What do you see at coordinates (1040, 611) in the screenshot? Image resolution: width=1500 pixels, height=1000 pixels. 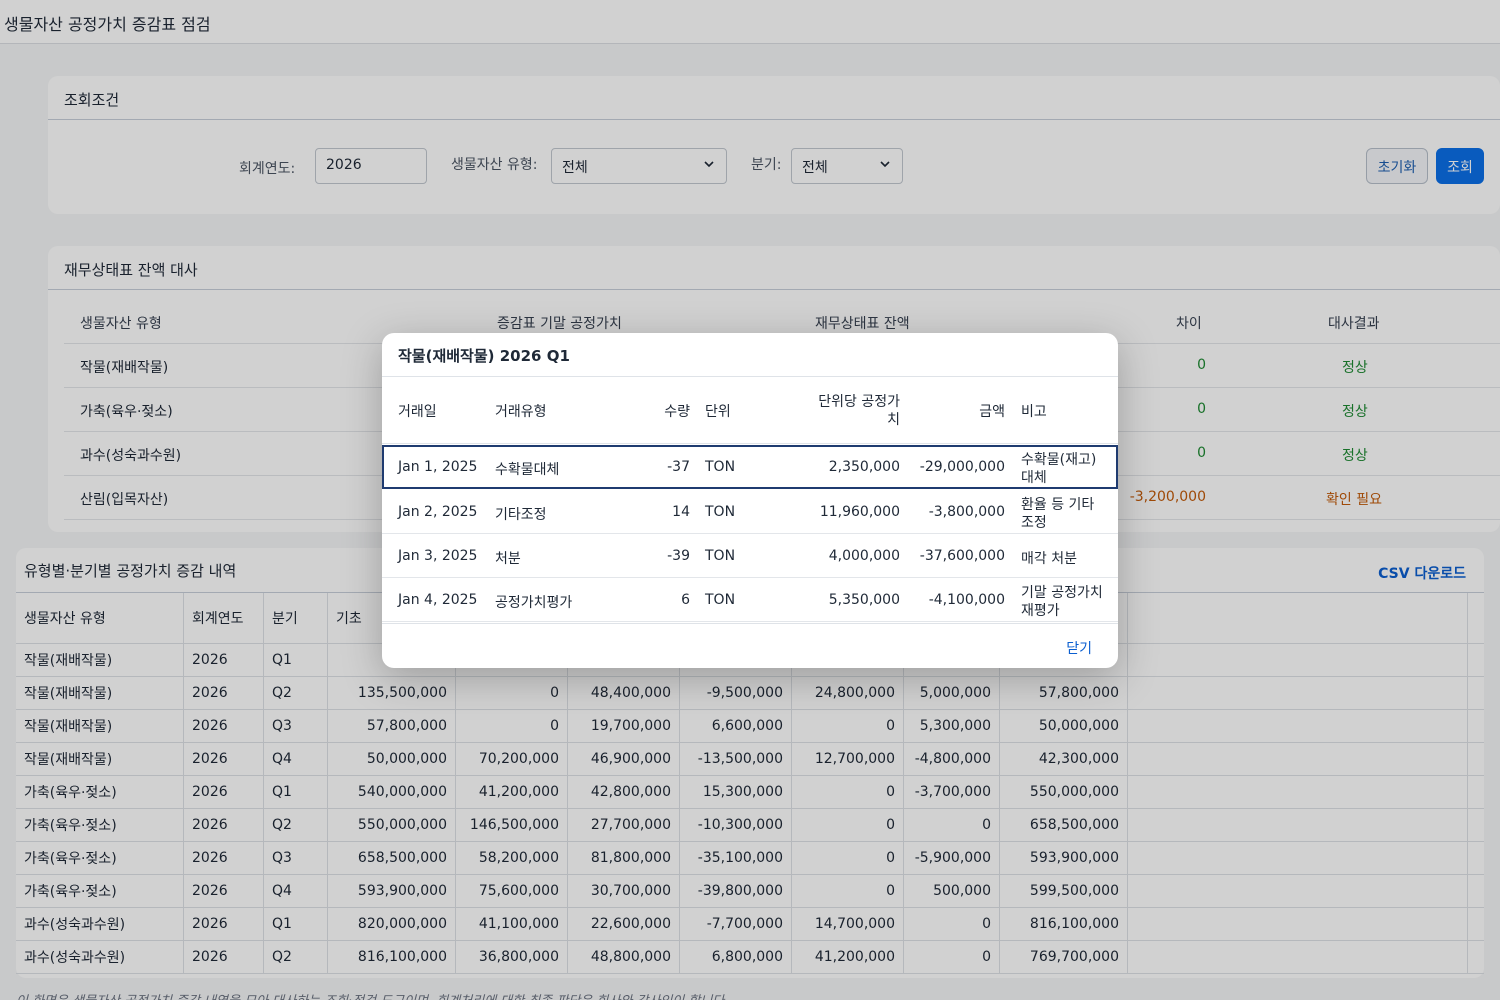 I see `modal-cell-note2: 재평가` at bounding box center [1040, 611].